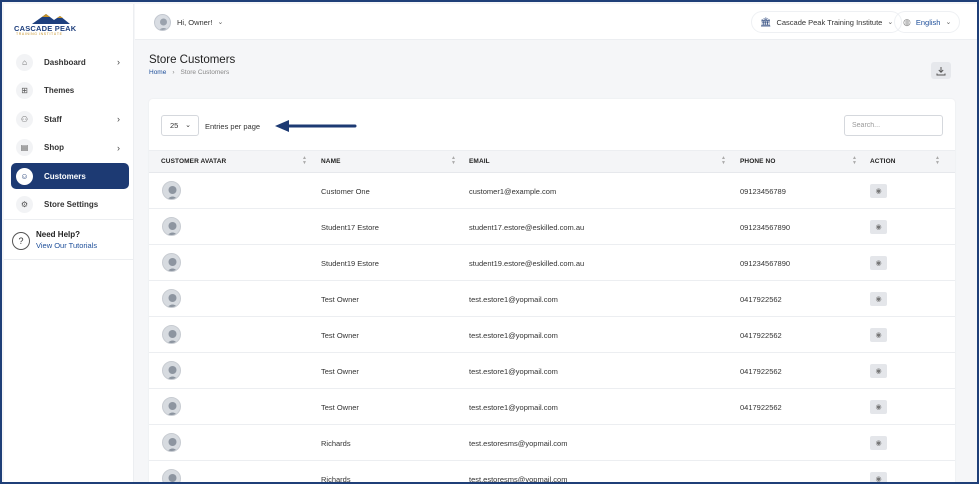 The image size is (979, 484). I want to click on column-header-name: NAME, so click(331, 161).